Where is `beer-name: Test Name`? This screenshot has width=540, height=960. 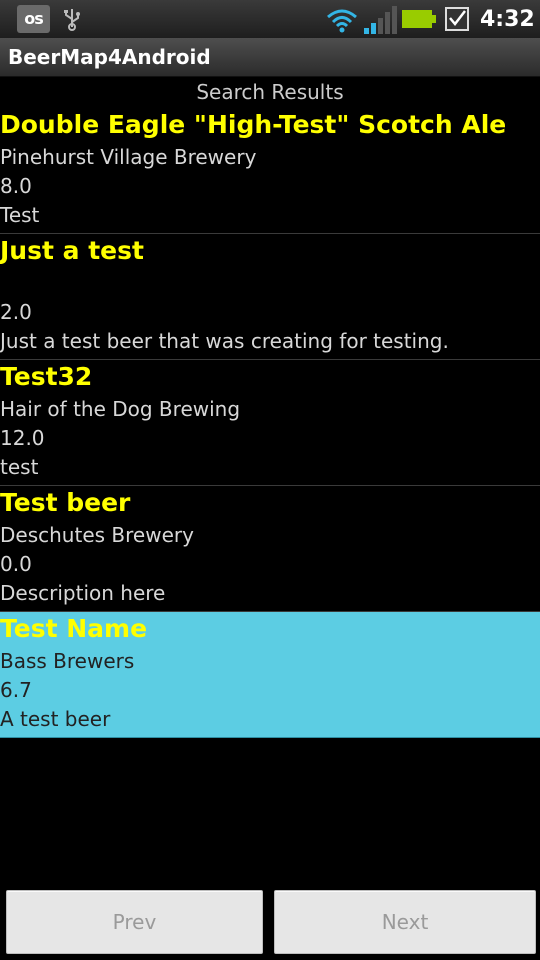
beer-name: Test Name is located at coordinates (74, 628).